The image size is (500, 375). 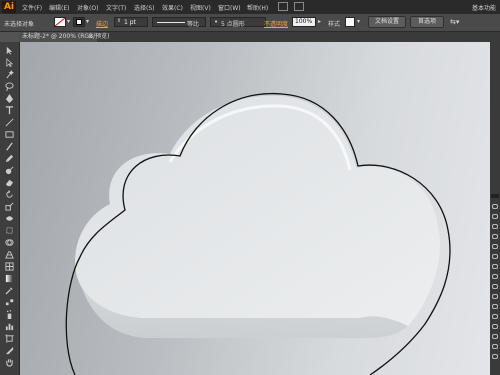 I want to click on document-tab: 未标题-2* @ 200% (RGB/预览) ×, so click(x=64, y=37).